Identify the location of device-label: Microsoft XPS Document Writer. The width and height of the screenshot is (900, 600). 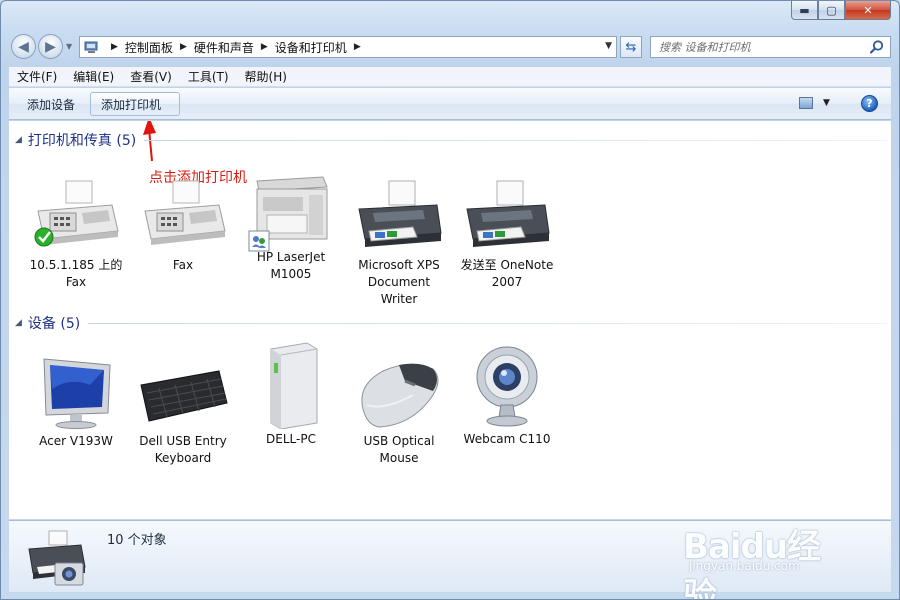
(399, 282).